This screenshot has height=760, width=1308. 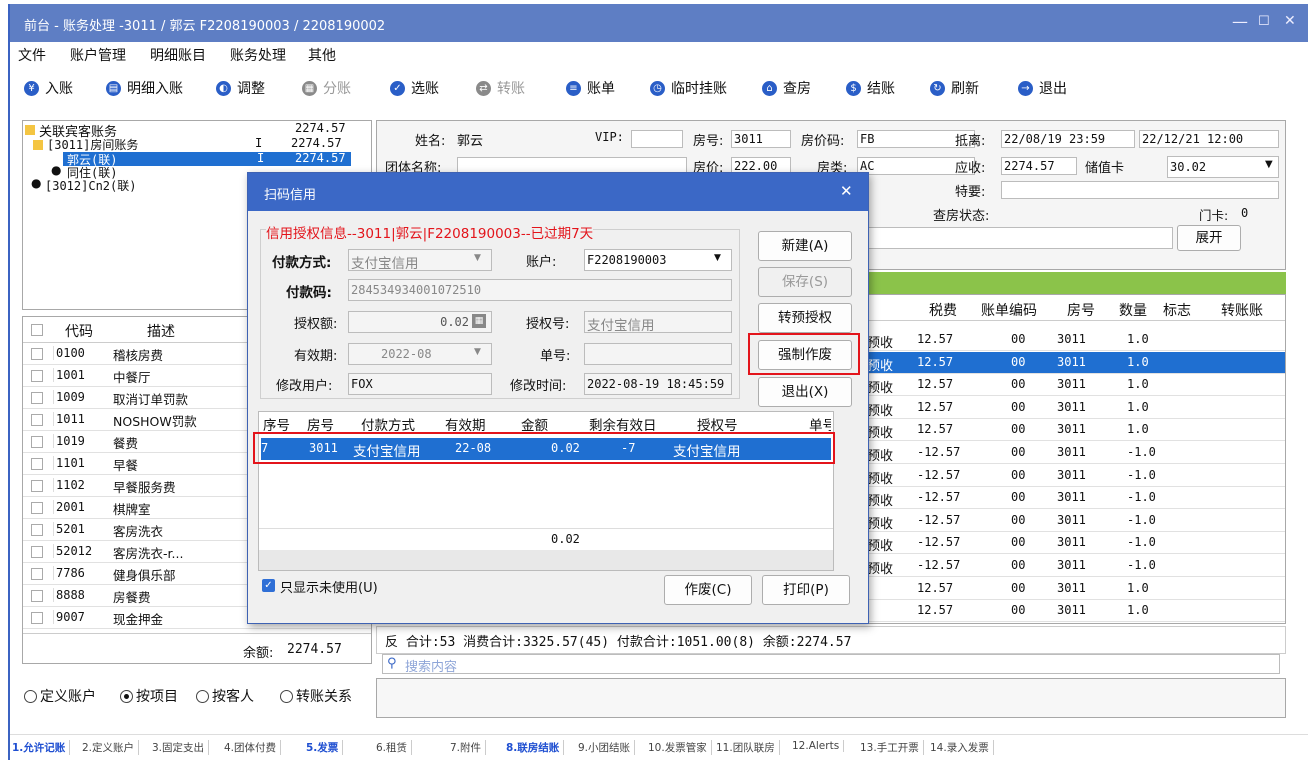 What do you see at coordinates (316, 696) in the screenshot?
I see `radio-option: 转账关系` at bounding box center [316, 696].